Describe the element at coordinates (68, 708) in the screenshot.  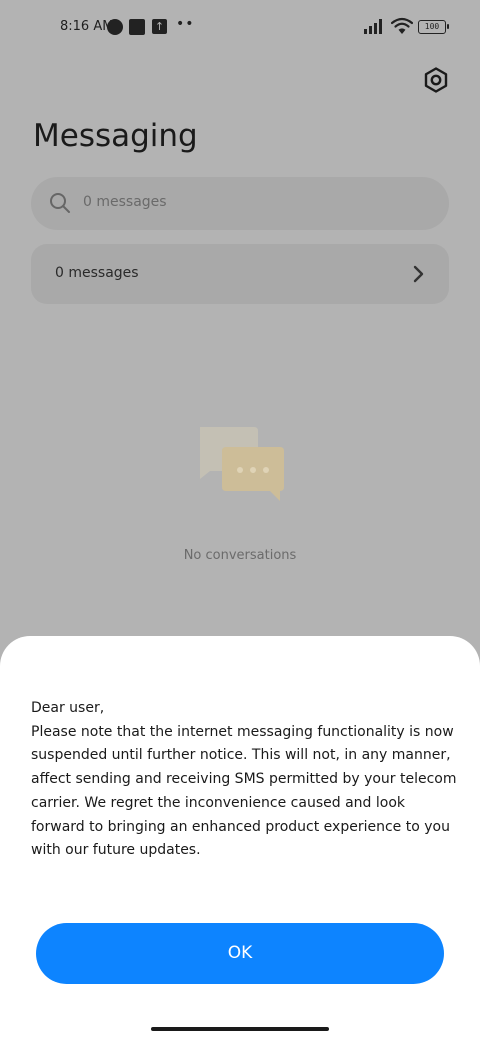
I see `notice-greeting: Dear user,` at that location.